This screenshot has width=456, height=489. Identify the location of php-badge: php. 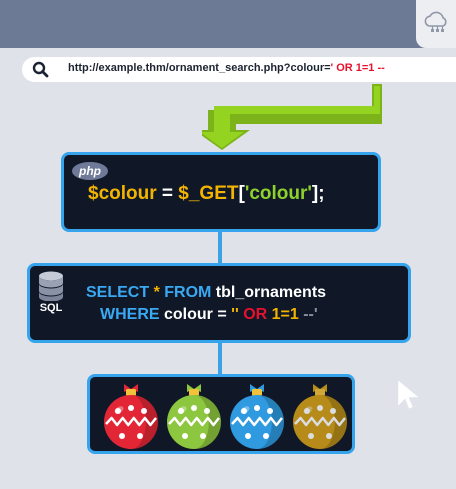
(90, 171).